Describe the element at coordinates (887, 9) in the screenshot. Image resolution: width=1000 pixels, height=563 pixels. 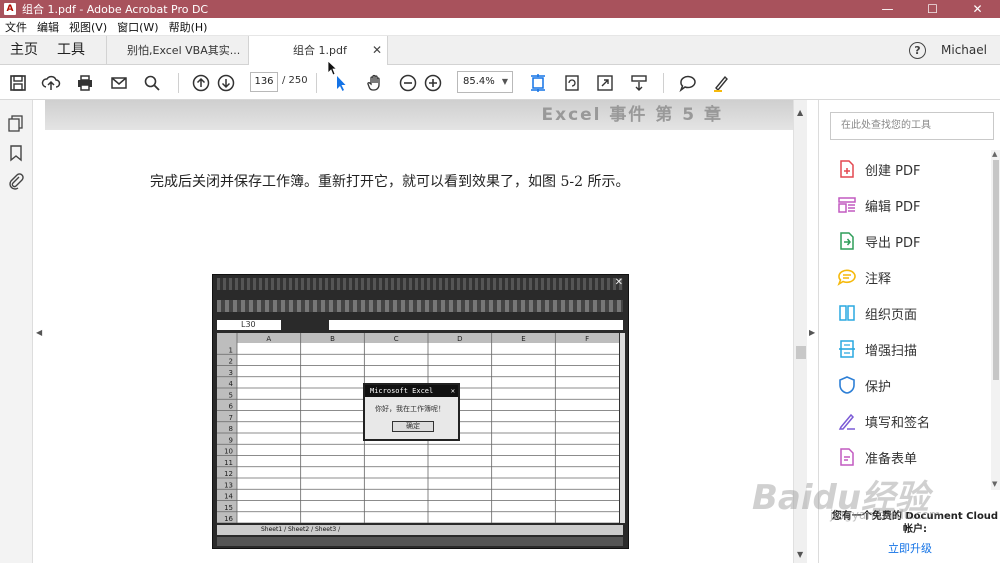
I see `minimize-button: —` at that location.